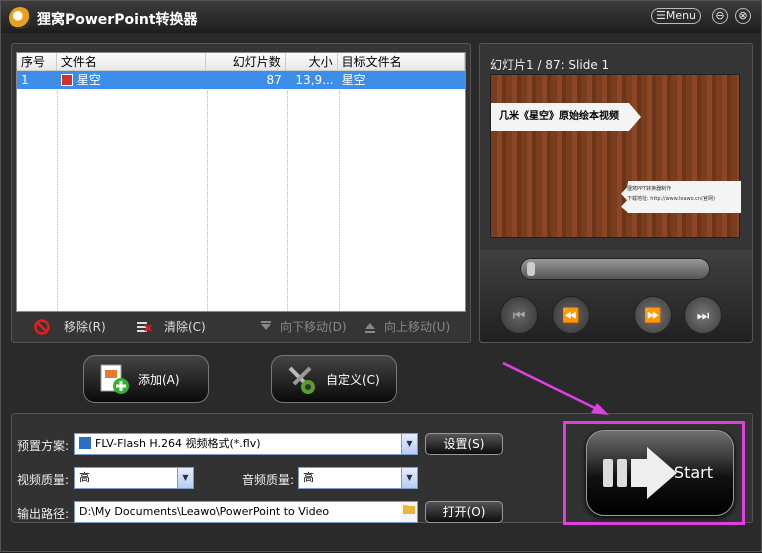 The image size is (762, 553). Describe the element at coordinates (43, 480) in the screenshot. I see `video-quality-label: 视频质量:` at that location.